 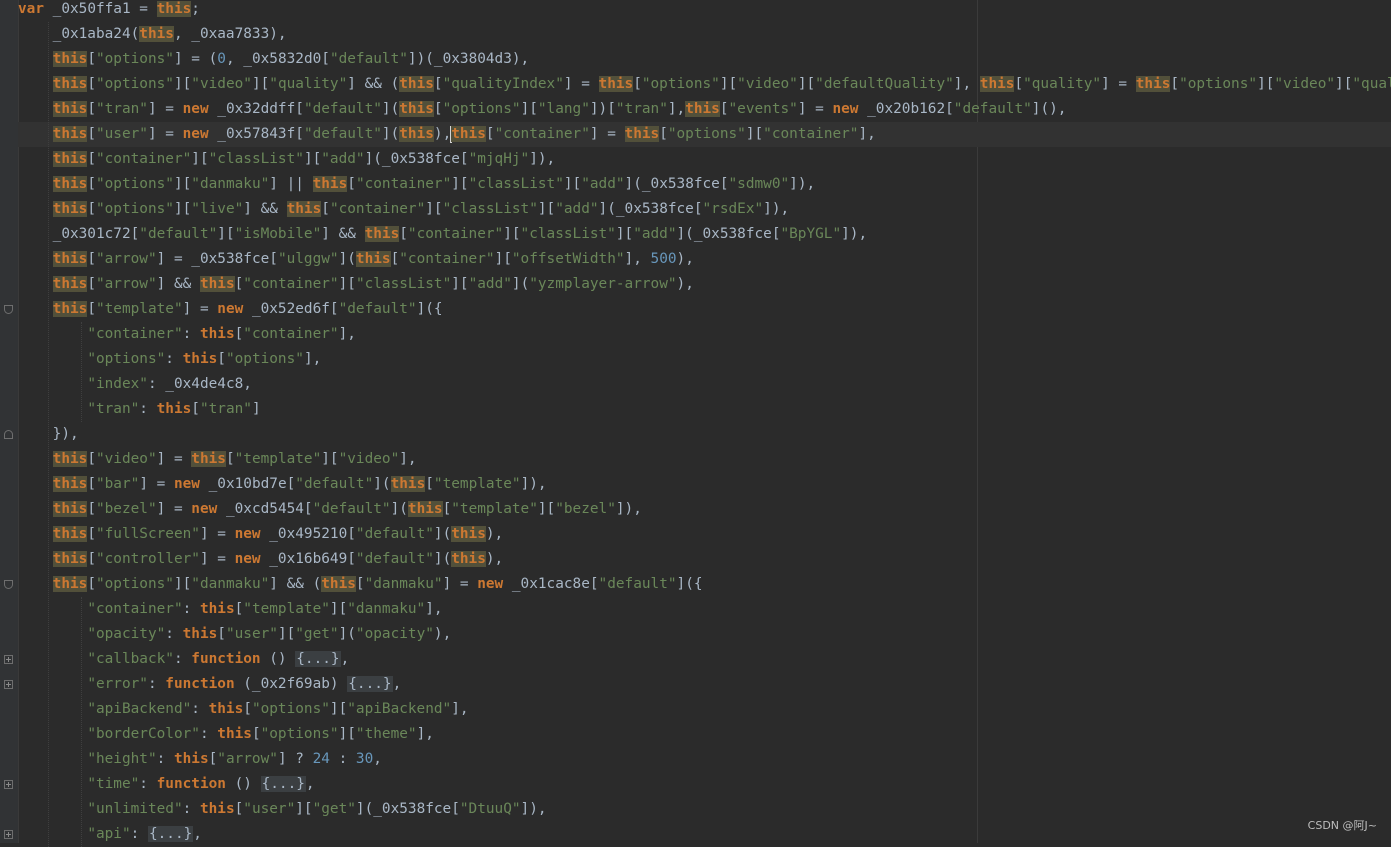 I want to click on code-line: "error": function (_0x2f69ab) {...},, so click(x=704, y=684).